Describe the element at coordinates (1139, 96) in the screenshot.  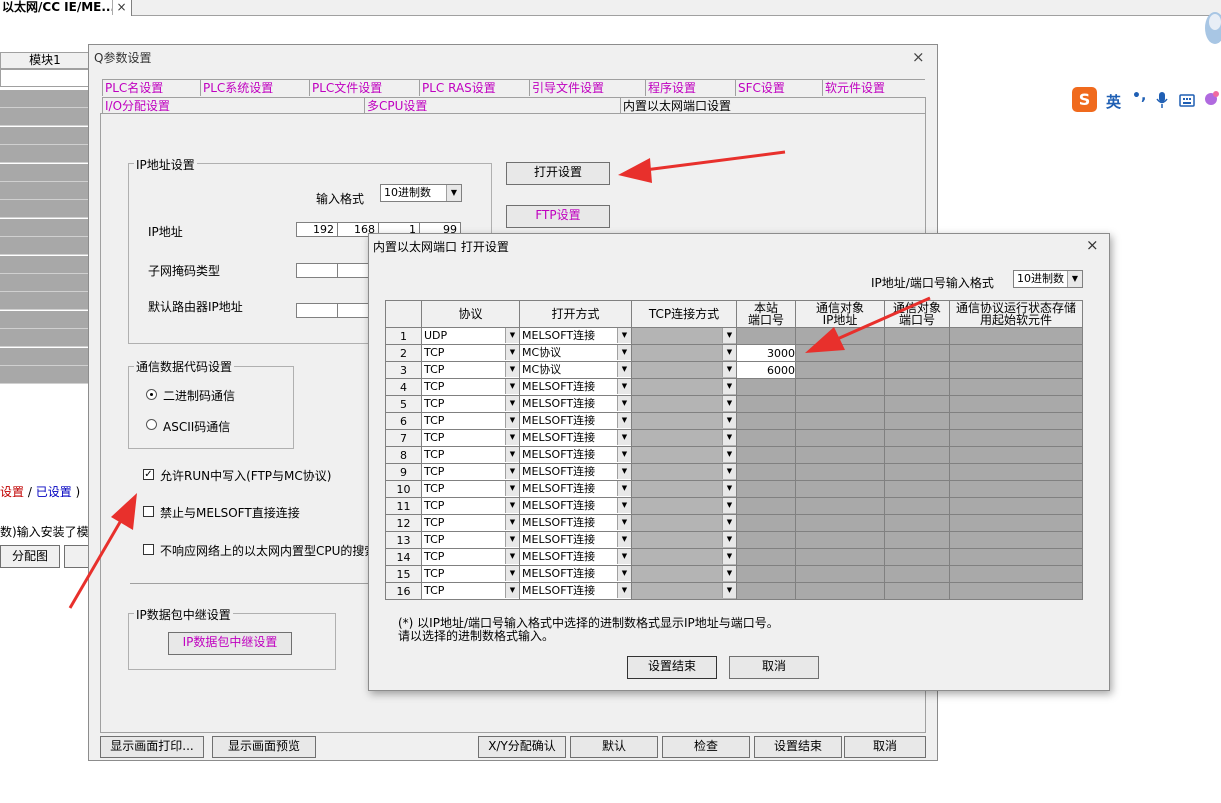
I see `ime-punctuation: •,` at that location.